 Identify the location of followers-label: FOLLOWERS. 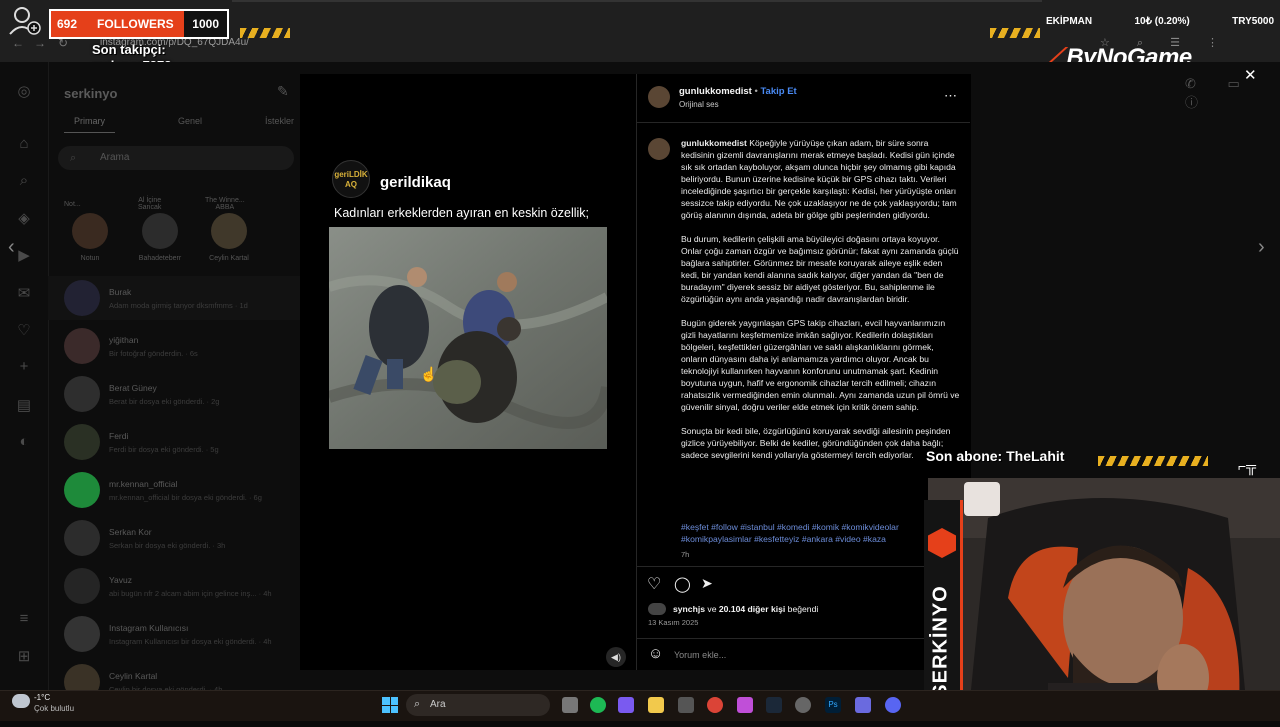
(135, 24).